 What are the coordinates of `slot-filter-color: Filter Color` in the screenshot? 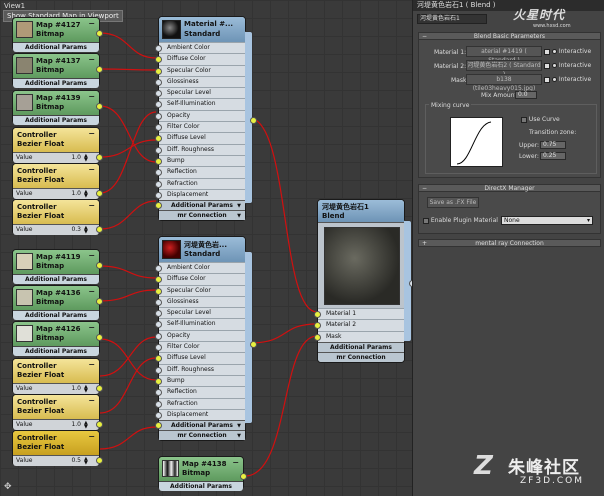 It's located at (200, 127).